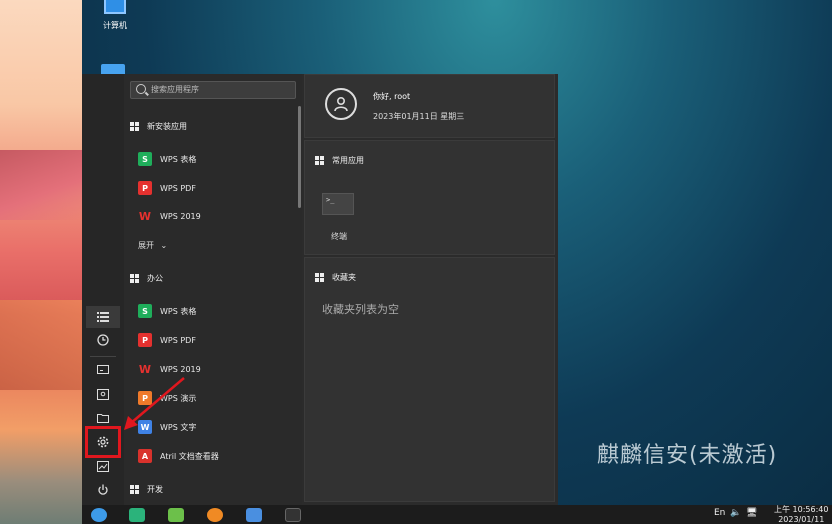 The height and width of the screenshot is (524, 832). I want to click on desktop-icon-label: 计算机, so click(115, 25).